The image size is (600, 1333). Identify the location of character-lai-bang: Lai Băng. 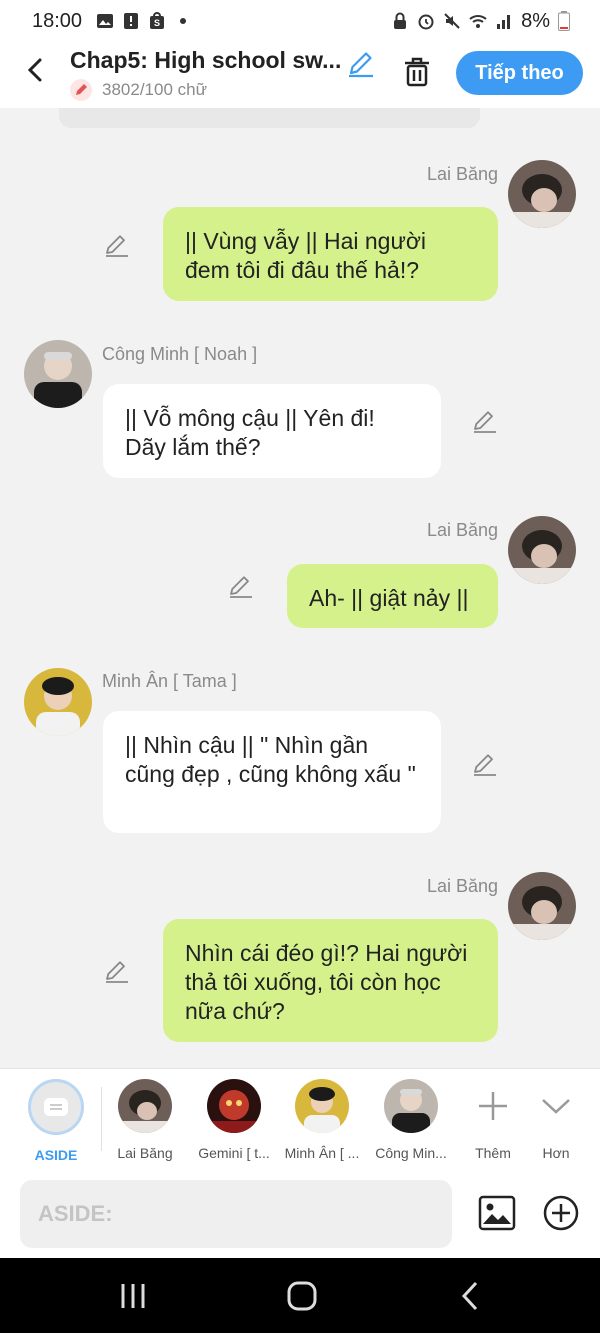
(145, 1120).